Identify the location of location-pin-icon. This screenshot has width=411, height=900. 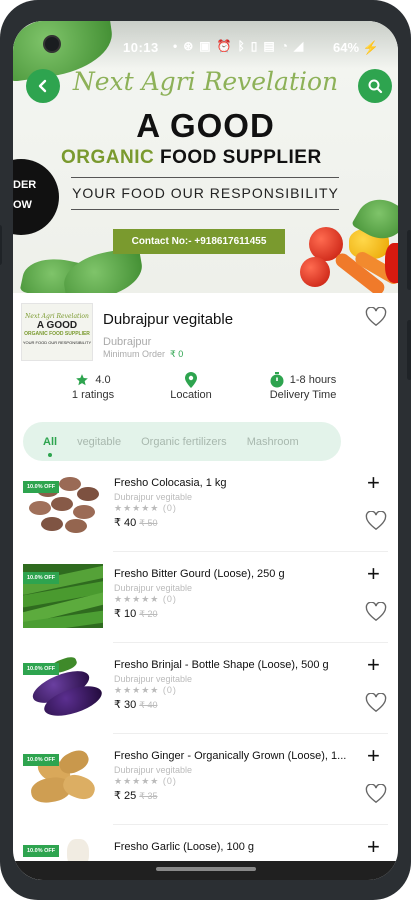
(191, 380).